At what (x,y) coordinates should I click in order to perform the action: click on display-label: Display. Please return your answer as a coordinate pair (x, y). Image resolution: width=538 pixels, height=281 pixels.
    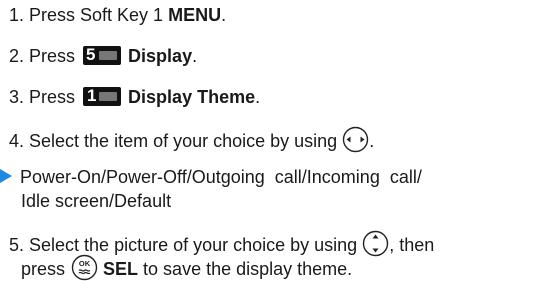
    Looking at the image, I should click on (160, 56).